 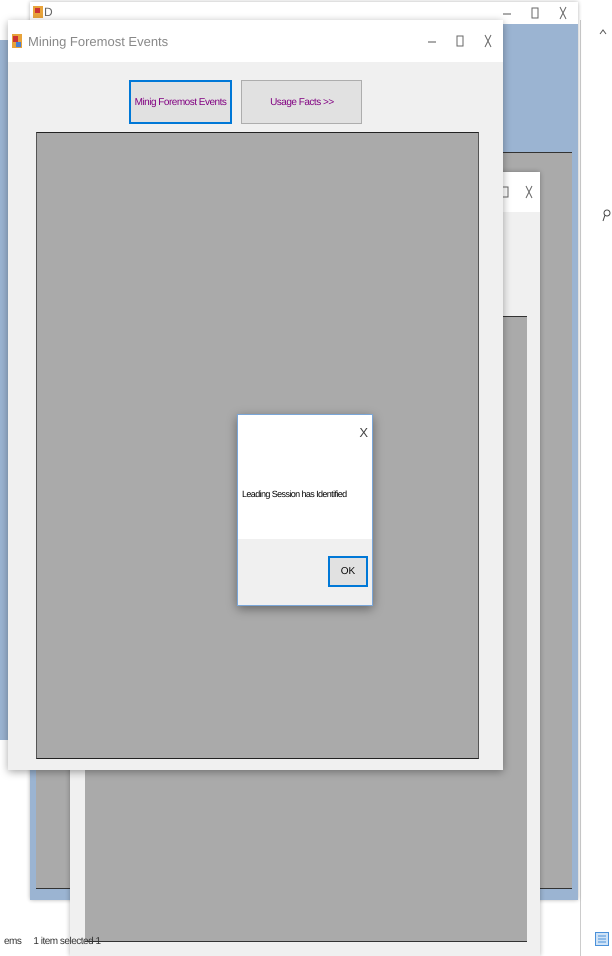 I want to click on view-icon, so click(x=602, y=939).